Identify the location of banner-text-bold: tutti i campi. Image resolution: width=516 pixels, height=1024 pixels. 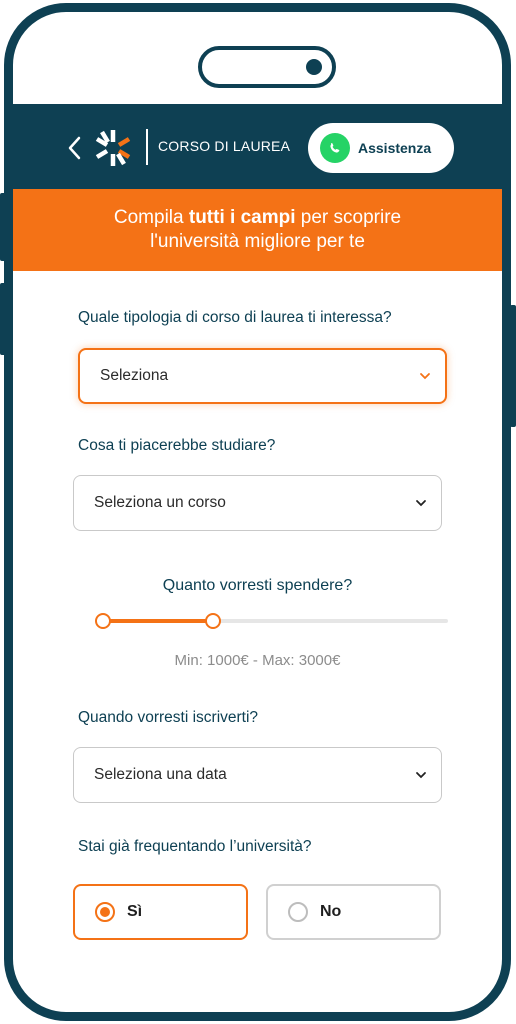
(242, 217).